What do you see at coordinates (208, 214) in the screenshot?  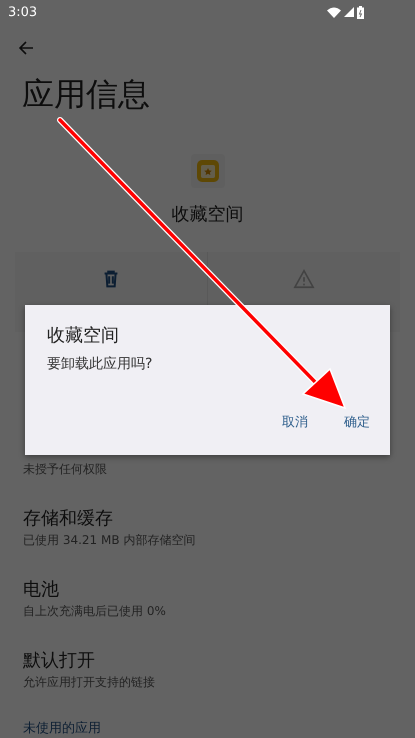 I see `app-name: 收藏空间` at bounding box center [208, 214].